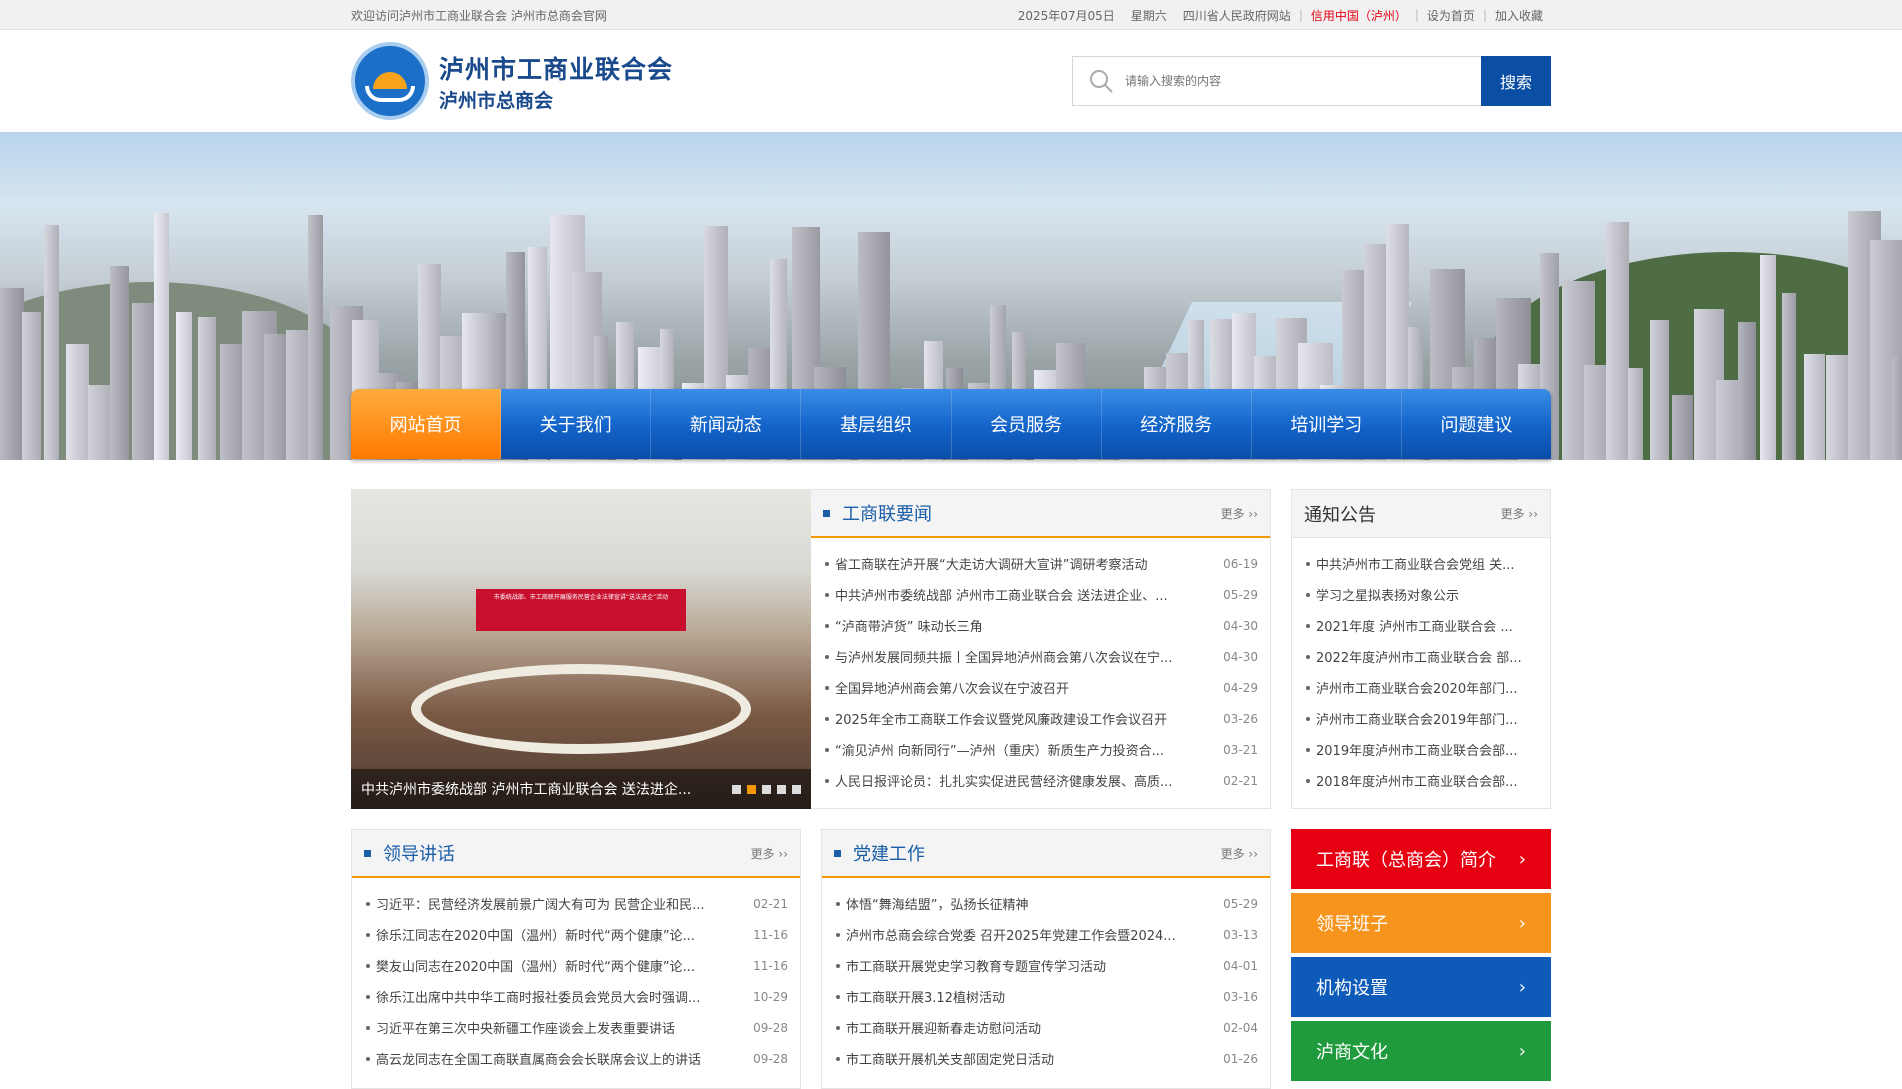 The image size is (1902, 1089). Describe the element at coordinates (581, 610) in the screenshot. I see `meeting-banner: 市委统战部、市工商联开展服务民营企业法律宣讲“送法进企”活动` at that location.